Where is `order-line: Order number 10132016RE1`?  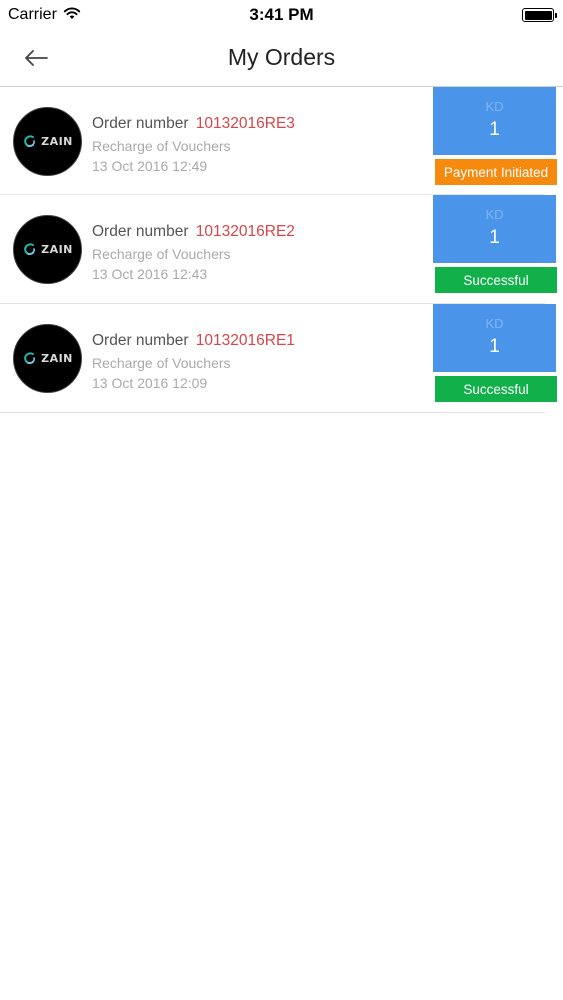
order-line: Order number 10132016RE1 is located at coordinates (193, 341).